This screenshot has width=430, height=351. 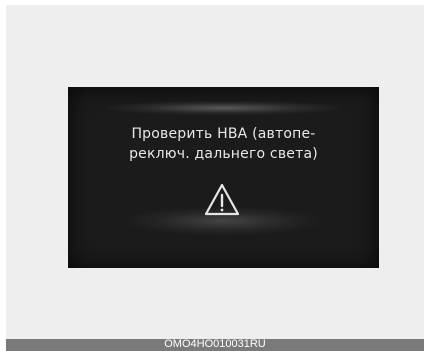 I want to click on display-glow-top, so click(x=223, y=108).